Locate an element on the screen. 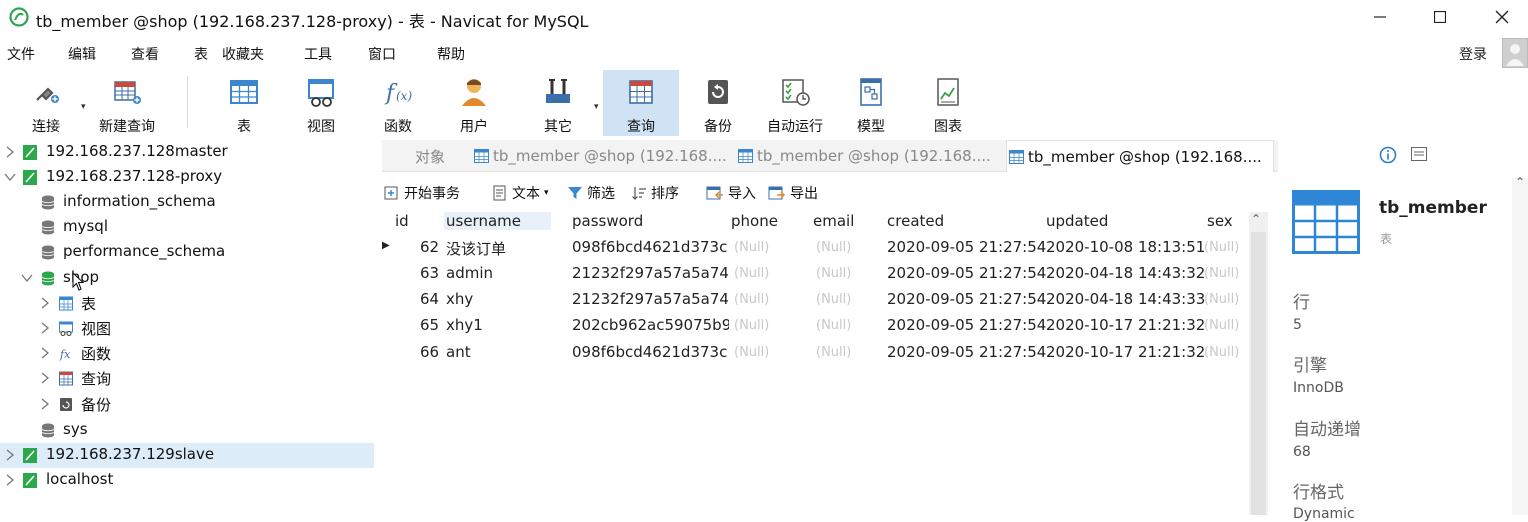  import-button: 导入 is located at coordinates (731, 193).